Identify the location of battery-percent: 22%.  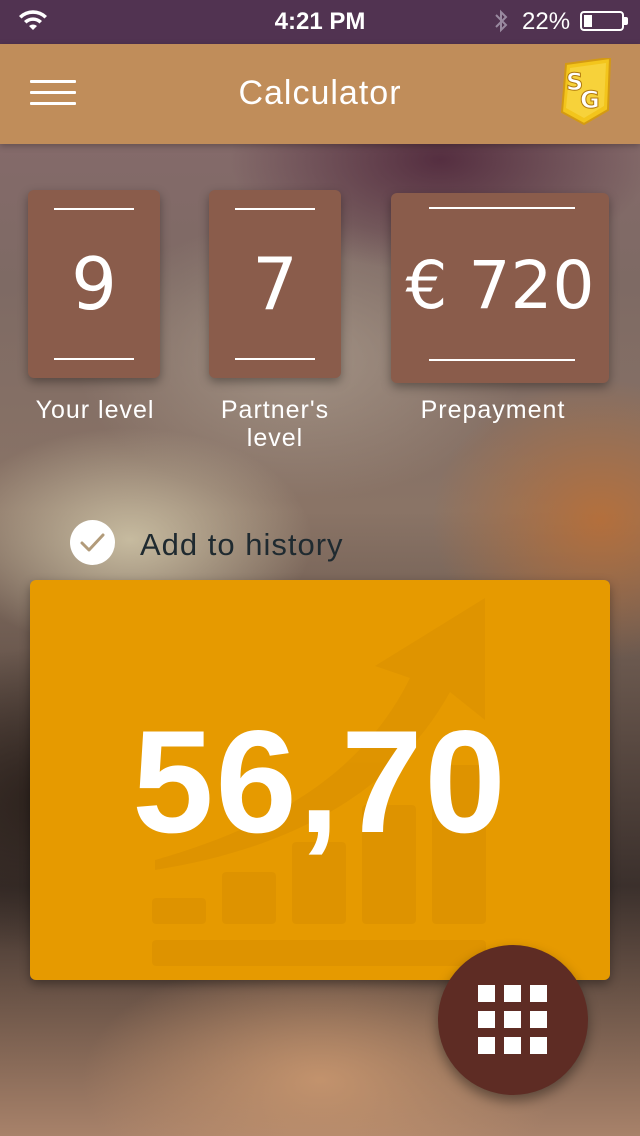
(546, 21).